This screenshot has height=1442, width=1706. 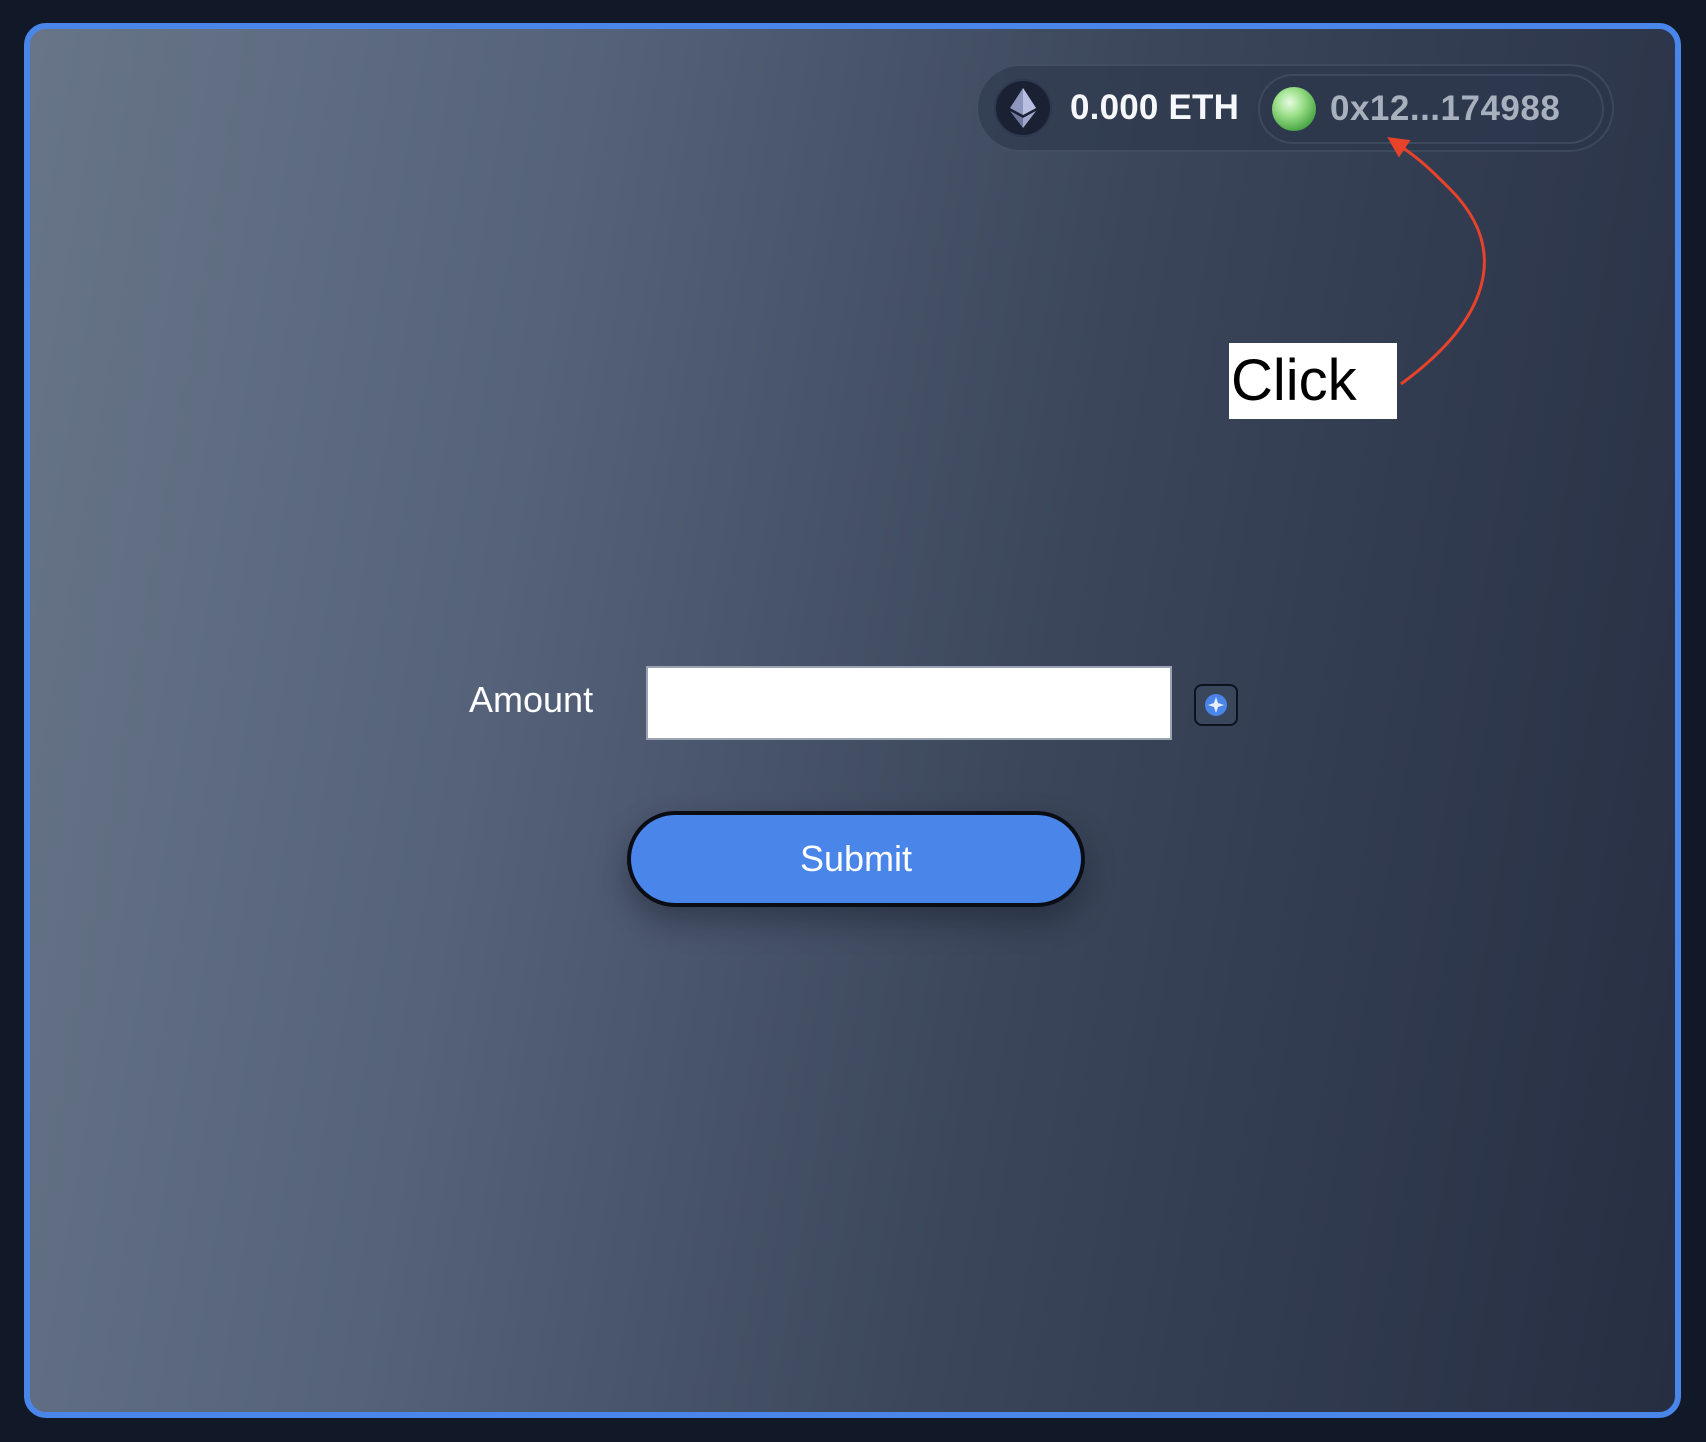 I want to click on account-address: 0x12...174988, so click(x=1445, y=108).